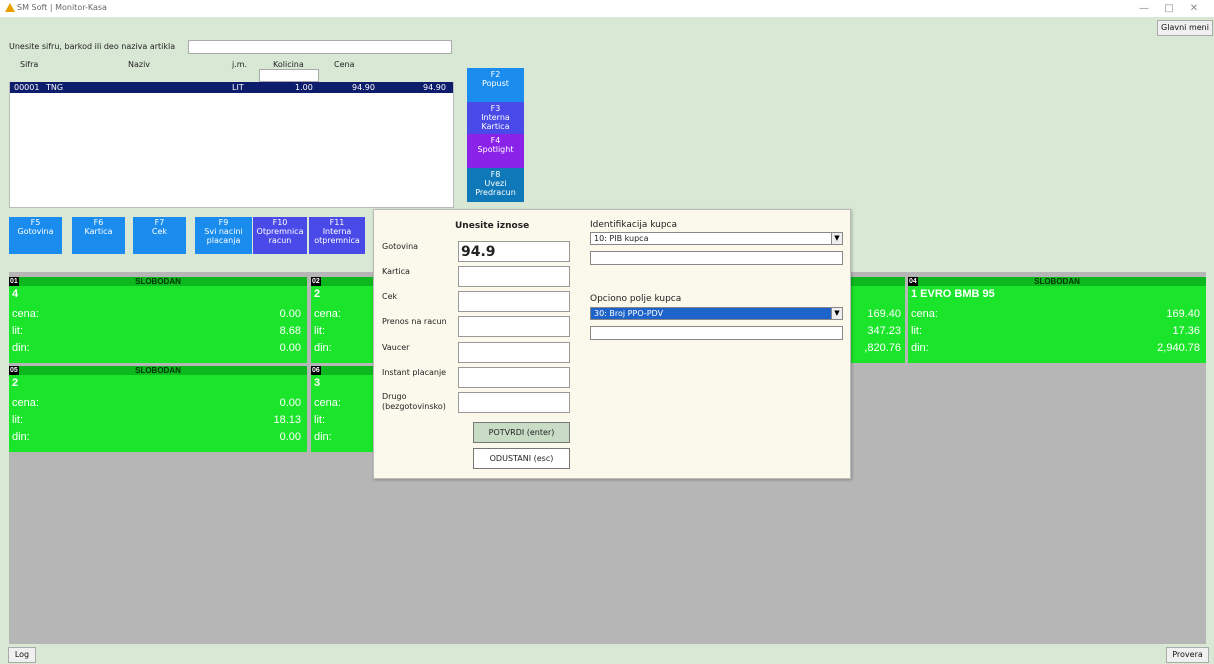  I want to click on item-code: 00001, so click(27, 87).